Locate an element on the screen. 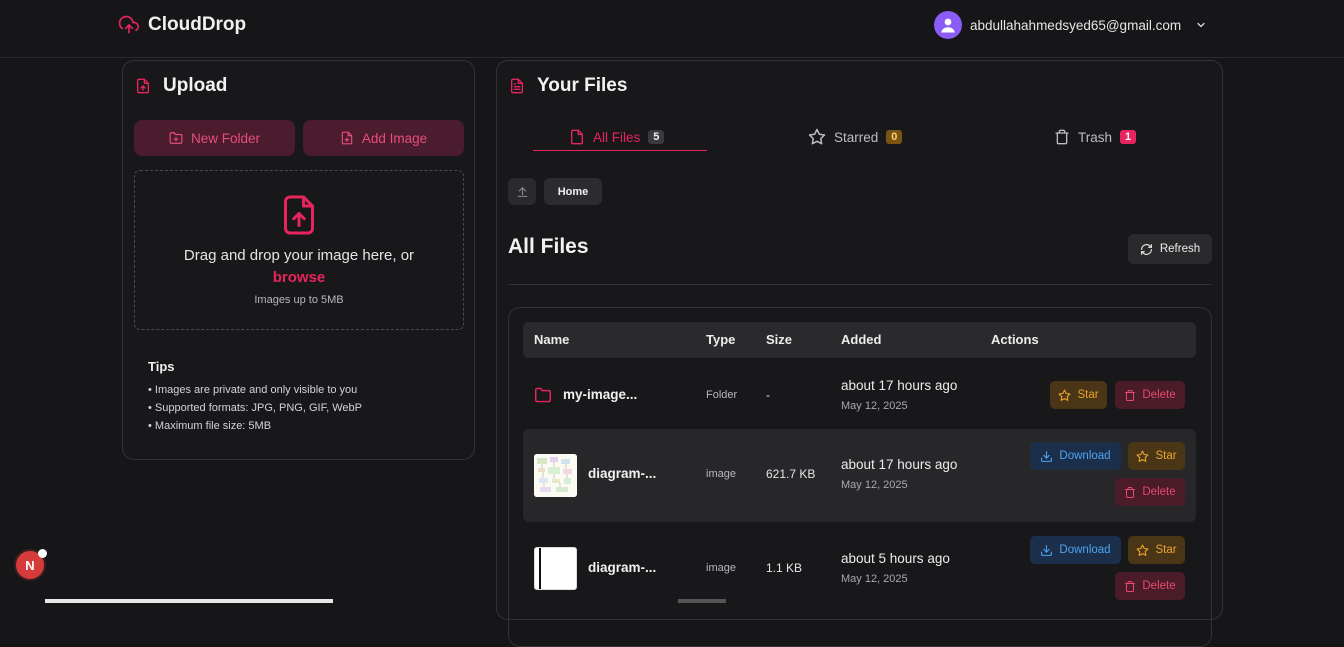 Image resolution: width=1344 pixels, height=647 pixels. files-header: Your Files is located at coordinates (568, 86).